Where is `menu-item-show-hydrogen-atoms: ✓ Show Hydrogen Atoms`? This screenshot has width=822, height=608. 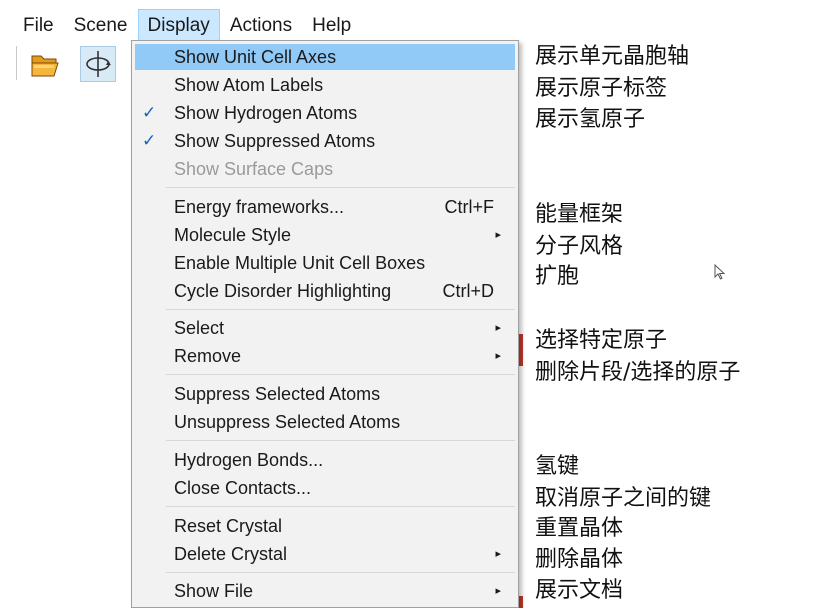 menu-item-show-hydrogen-atoms: ✓ Show Hydrogen Atoms is located at coordinates (325, 113).